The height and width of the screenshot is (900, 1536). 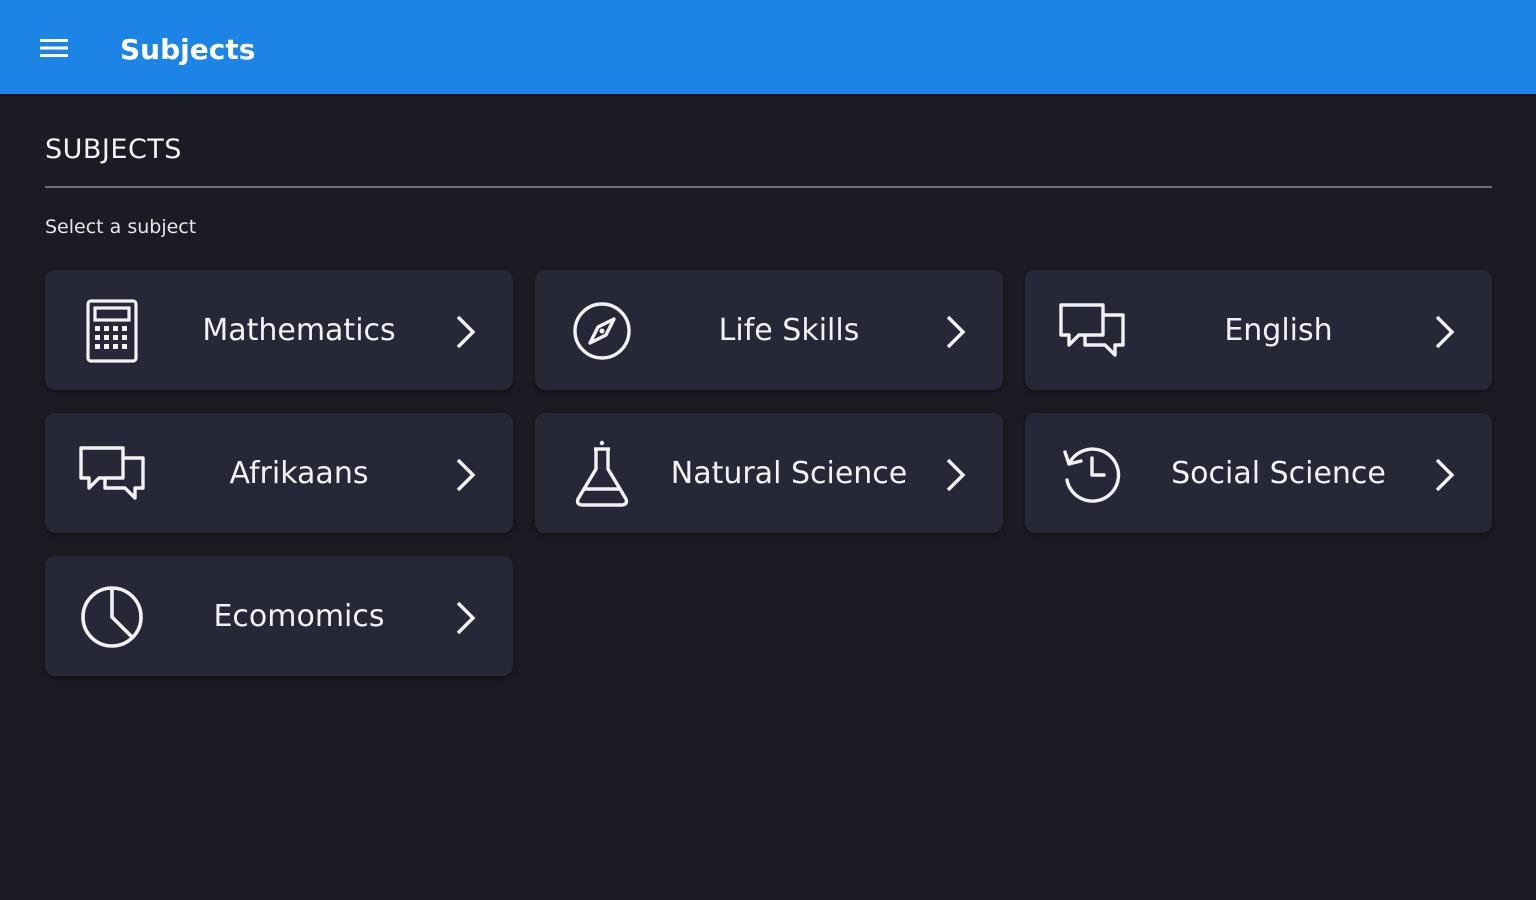 What do you see at coordinates (768, 48) in the screenshot?
I see `app-bar: Subjects` at bounding box center [768, 48].